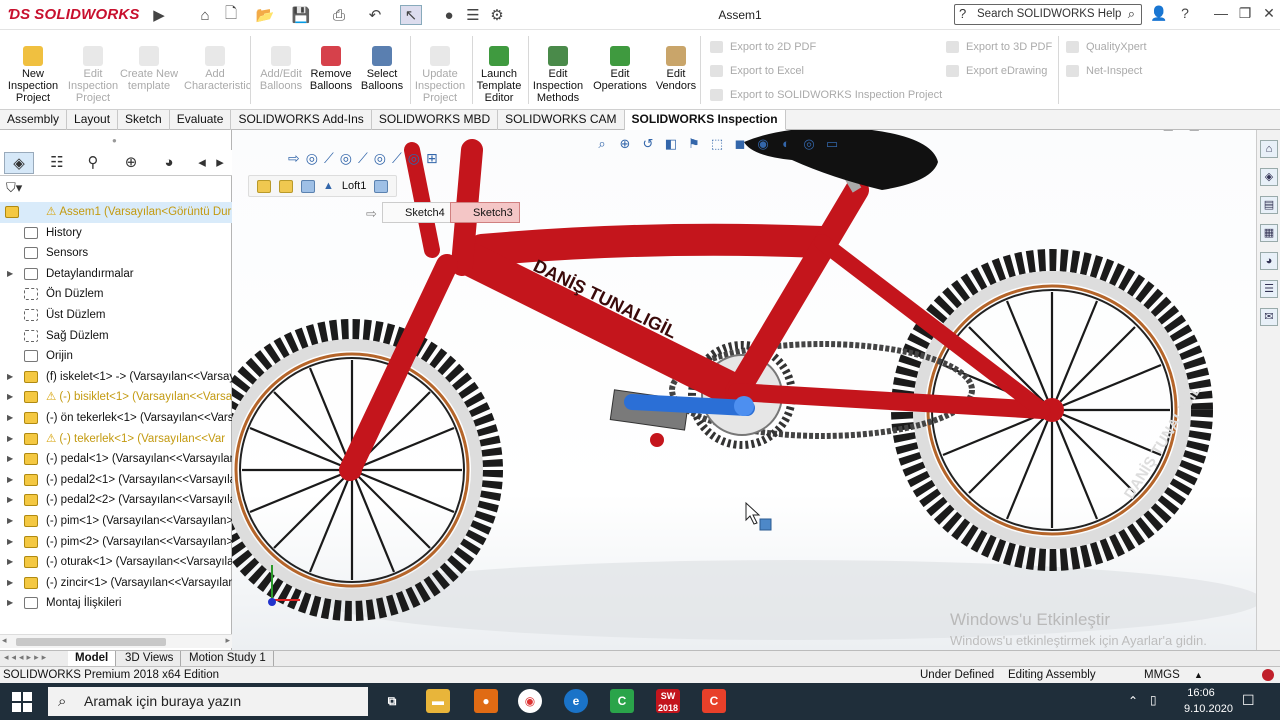  What do you see at coordinates (671, 144) in the screenshot?
I see `section-view-icon: ◧` at bounding box center [671, 144].